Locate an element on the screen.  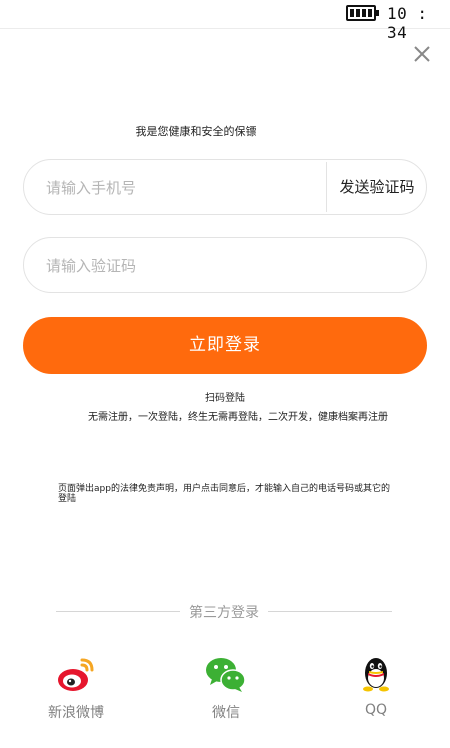
login-button: 立即登录 is located at coordinates (225, 345).